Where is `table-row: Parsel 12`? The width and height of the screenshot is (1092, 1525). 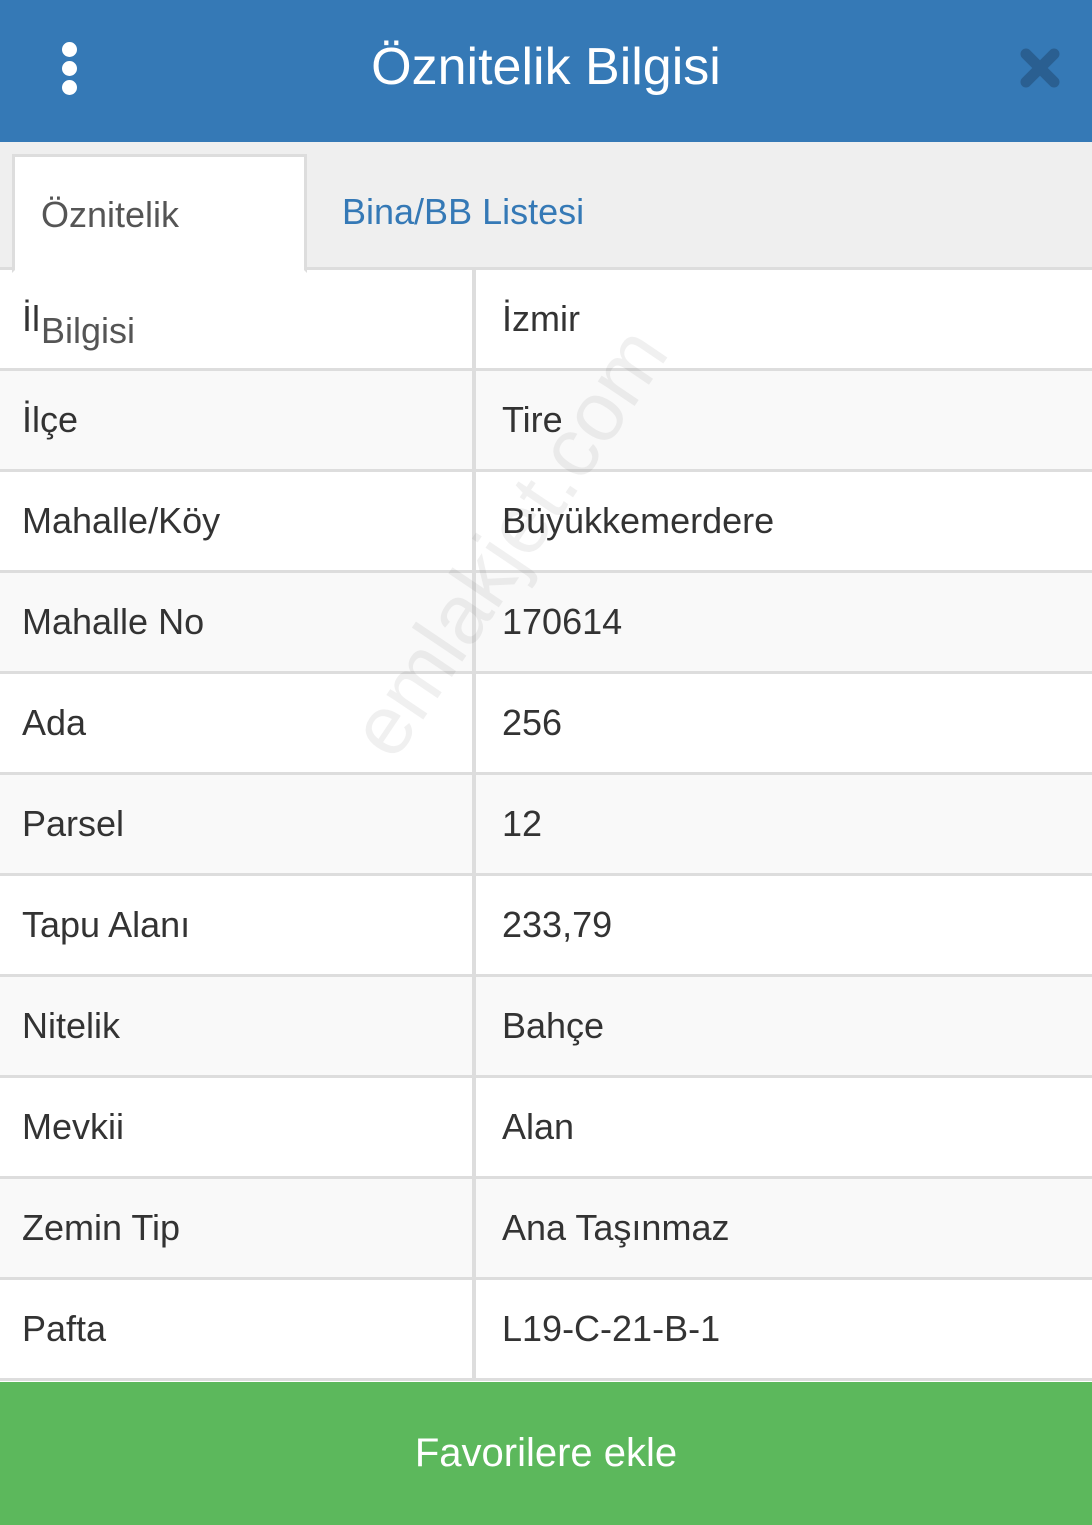 table-row: Parsel 12 is located at coordinates (546, 825).